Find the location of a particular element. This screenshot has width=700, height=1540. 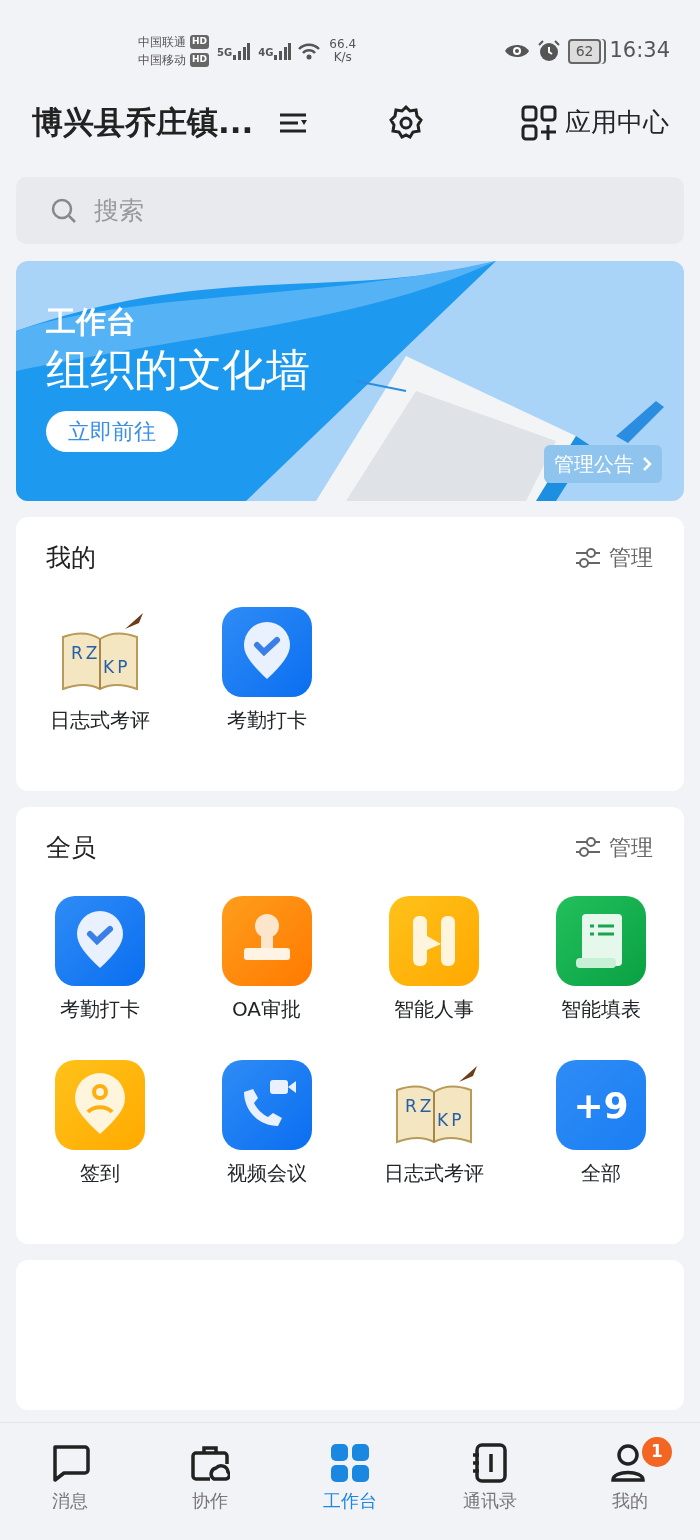

apps-icon is located at coordinates (539, 122).